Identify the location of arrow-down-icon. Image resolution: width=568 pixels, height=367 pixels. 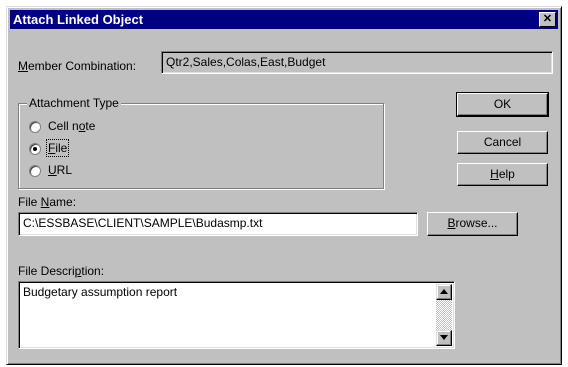
(444, 337).